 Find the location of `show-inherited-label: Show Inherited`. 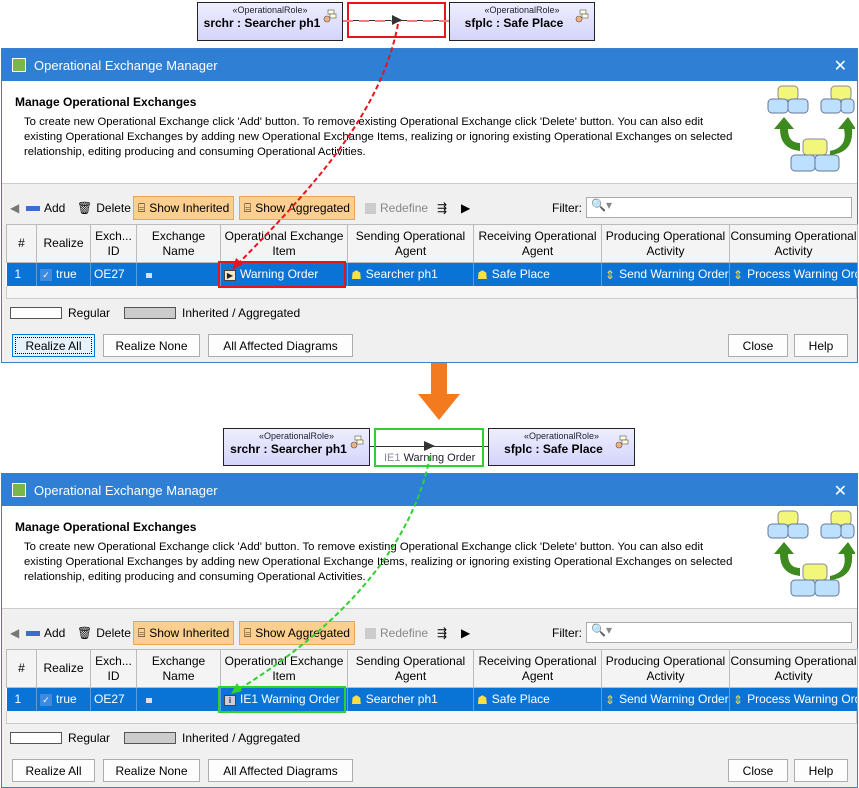

show-inherited-label: Show Inherited is located at coordinates (189, 208).